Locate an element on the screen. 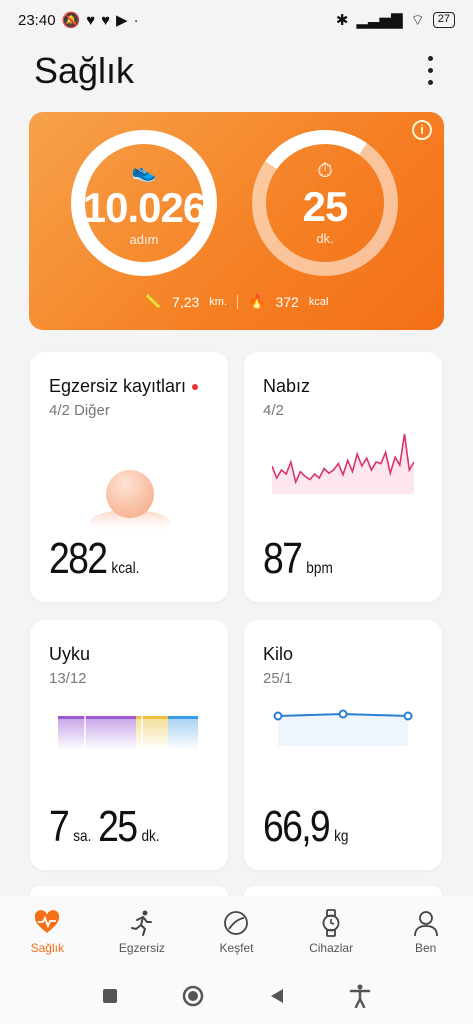 This screenshot has height=1024, width=473. stopwatch-icon: ⏱ is located at coordinates (325, 171).